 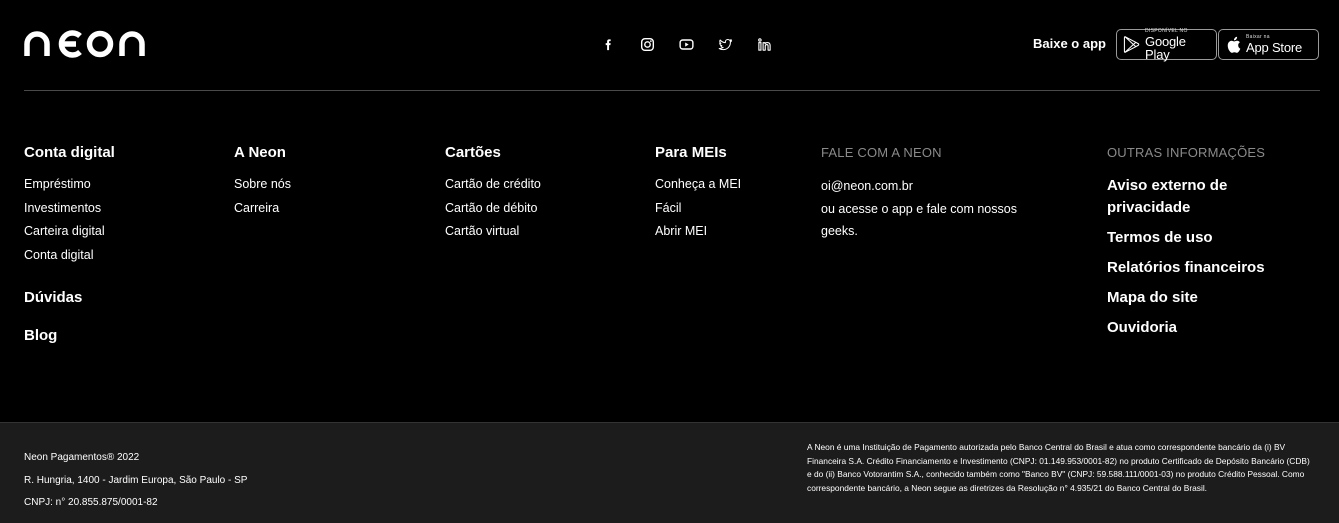 What do you see at coordinates (1207, 268) in the screenshot?
I see `link-relatorios-financeiros: Relatórios financeiros` at bounding box center [1207, 268].